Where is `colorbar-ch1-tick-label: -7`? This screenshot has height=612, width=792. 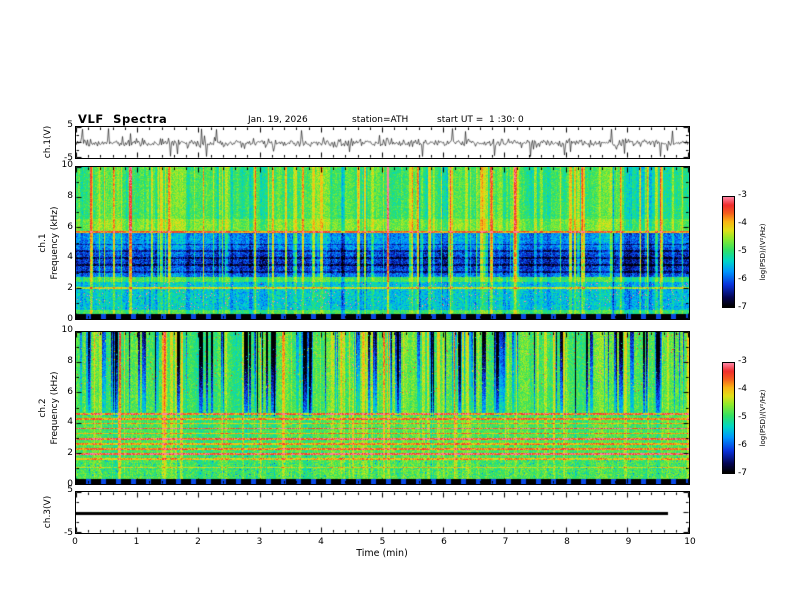 colorbar-ch1-tick-label: -7 is located at coordinates (742, 307).